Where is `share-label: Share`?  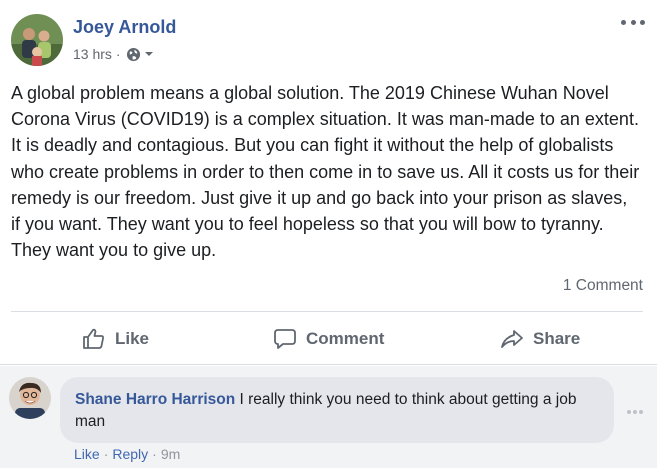
share-label: Share is located at coordinates (557, 338).